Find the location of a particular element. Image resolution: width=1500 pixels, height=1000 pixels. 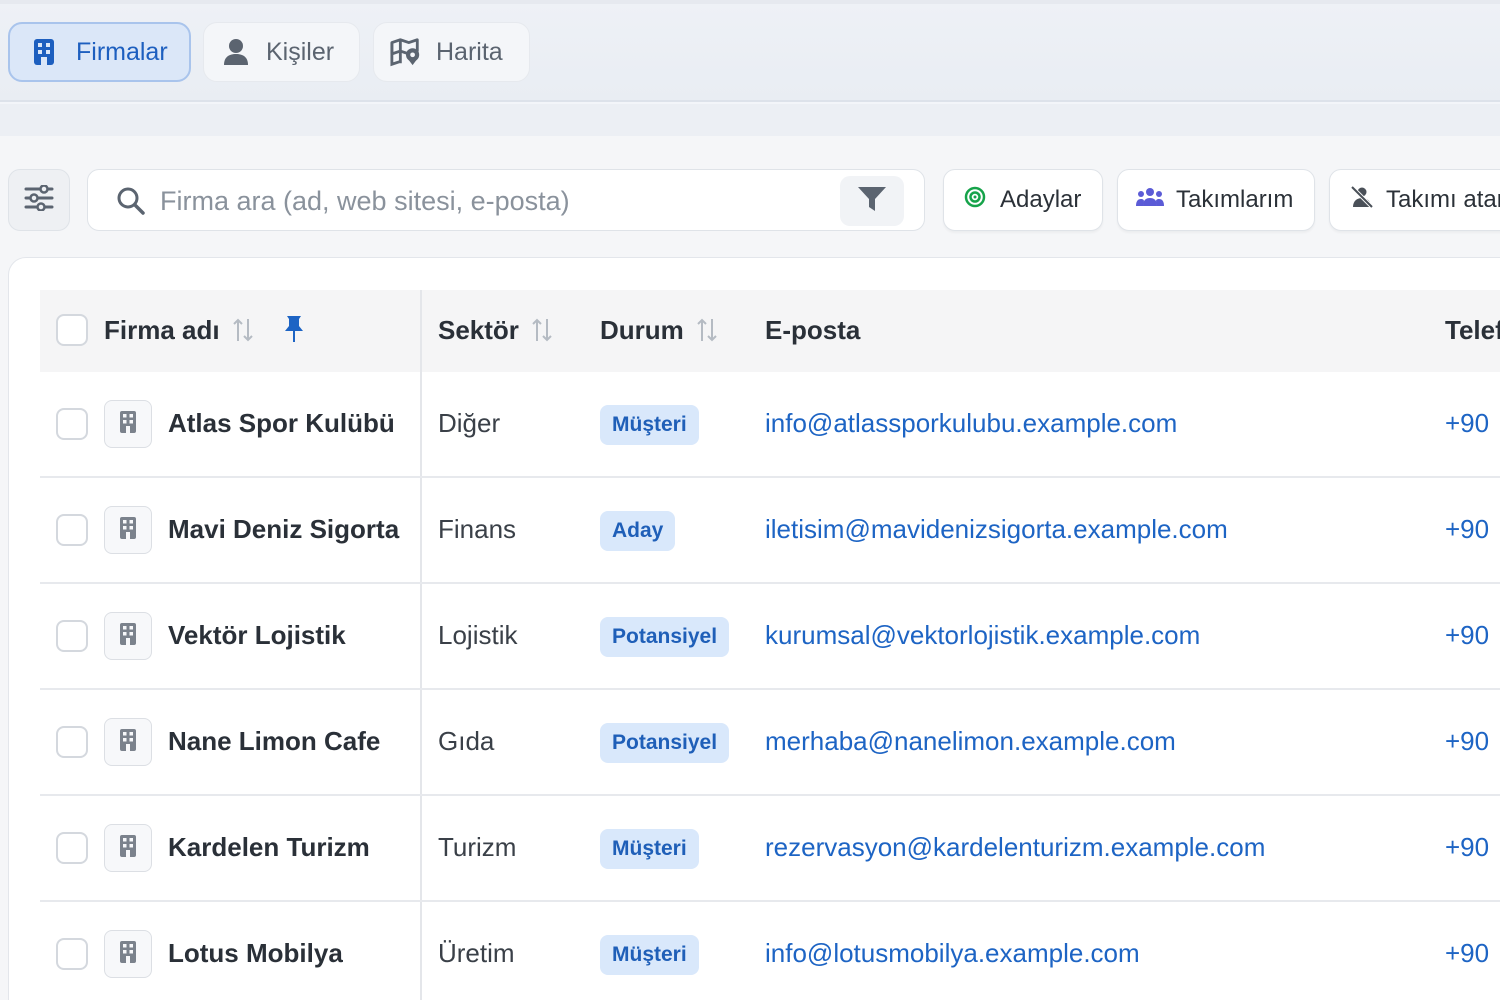

tab-firmalar: Firmalar is located at coordinates (99, 52).